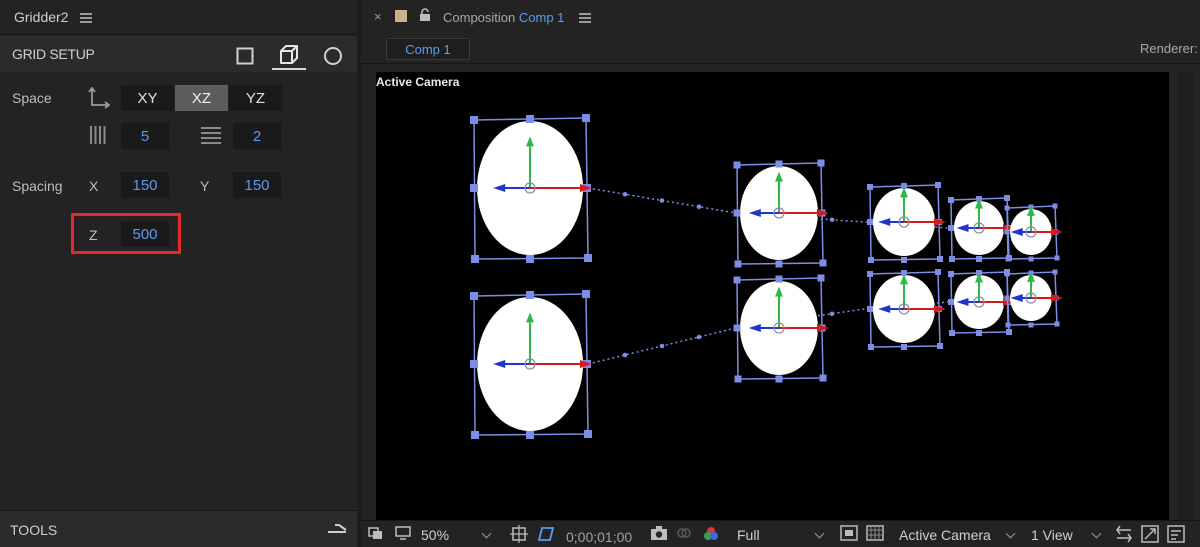 This screenshot has height=547, width=1200. I want to click on panel-tab: Gridder2, so click(178, 17).